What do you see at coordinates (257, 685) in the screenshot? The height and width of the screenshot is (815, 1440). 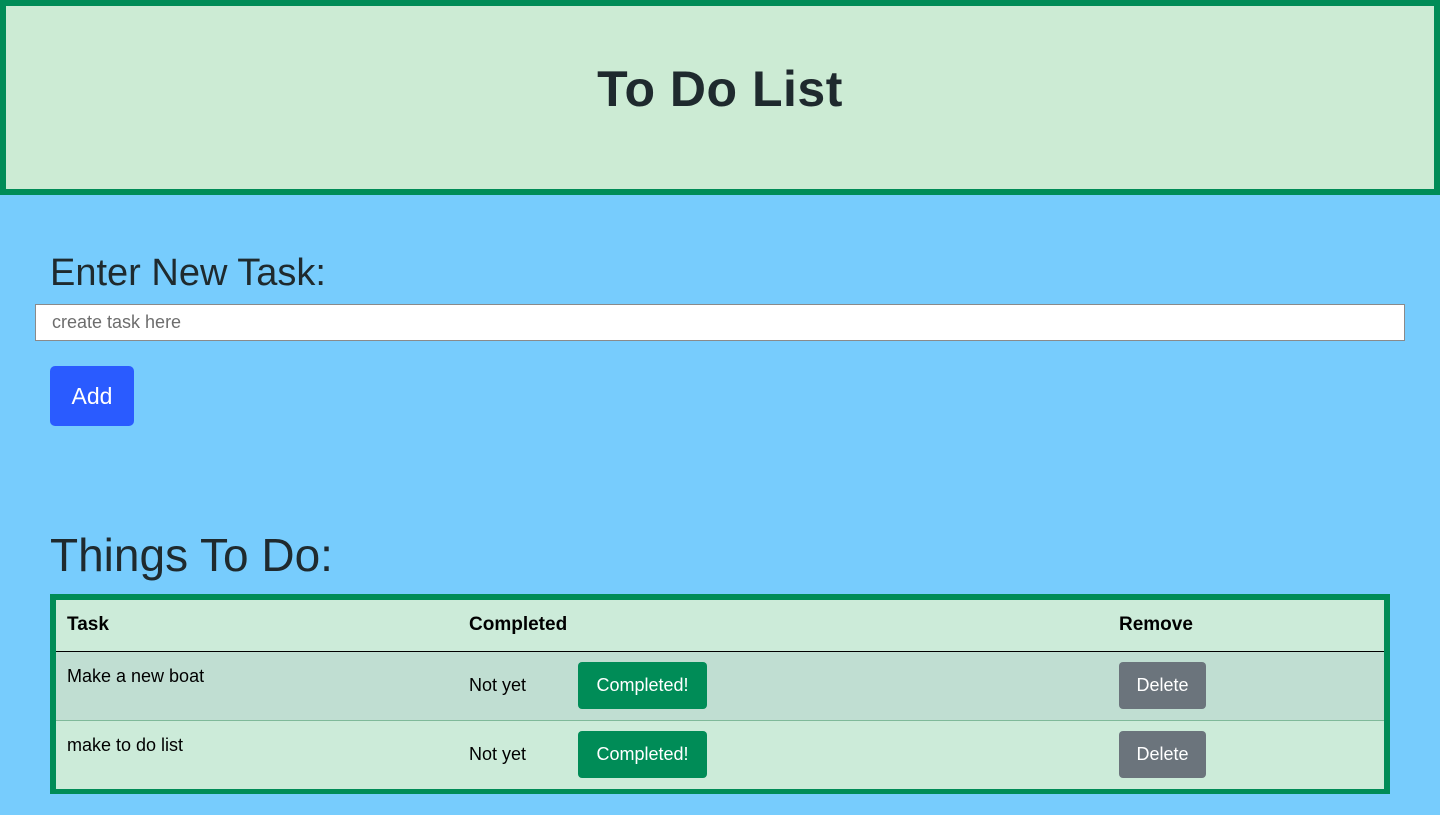 I see `task-cell: Make a new boat` at bounding box center [257, 685].